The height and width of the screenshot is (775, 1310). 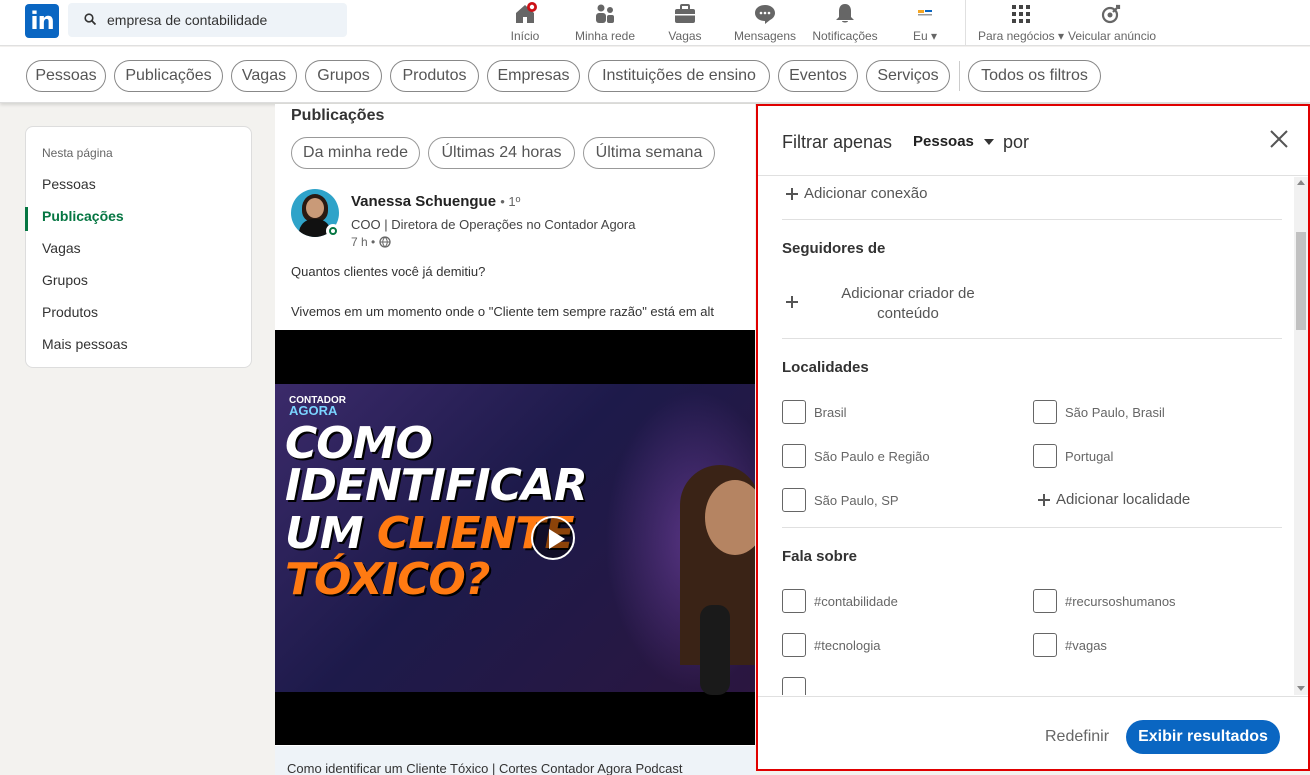 What do you see at coordinates (429, 533) in the screenshot?
I see `video-title-line3: UM CLIENTE` at bounding box center [429, 533].